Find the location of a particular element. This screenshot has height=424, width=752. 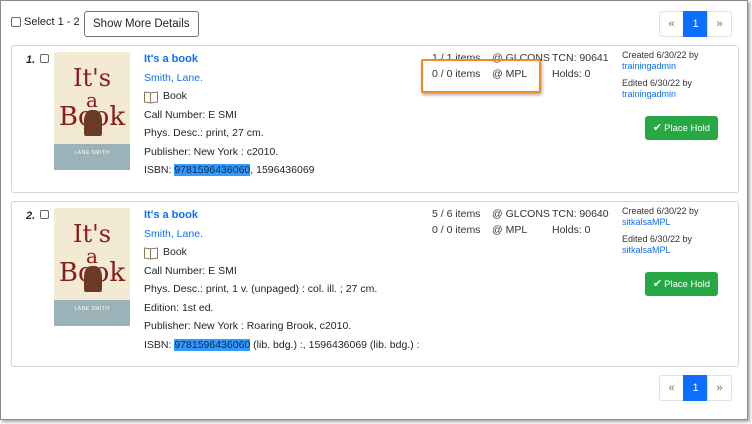

show-more-details-button: Show More Details is located at coordinates (141, 24).